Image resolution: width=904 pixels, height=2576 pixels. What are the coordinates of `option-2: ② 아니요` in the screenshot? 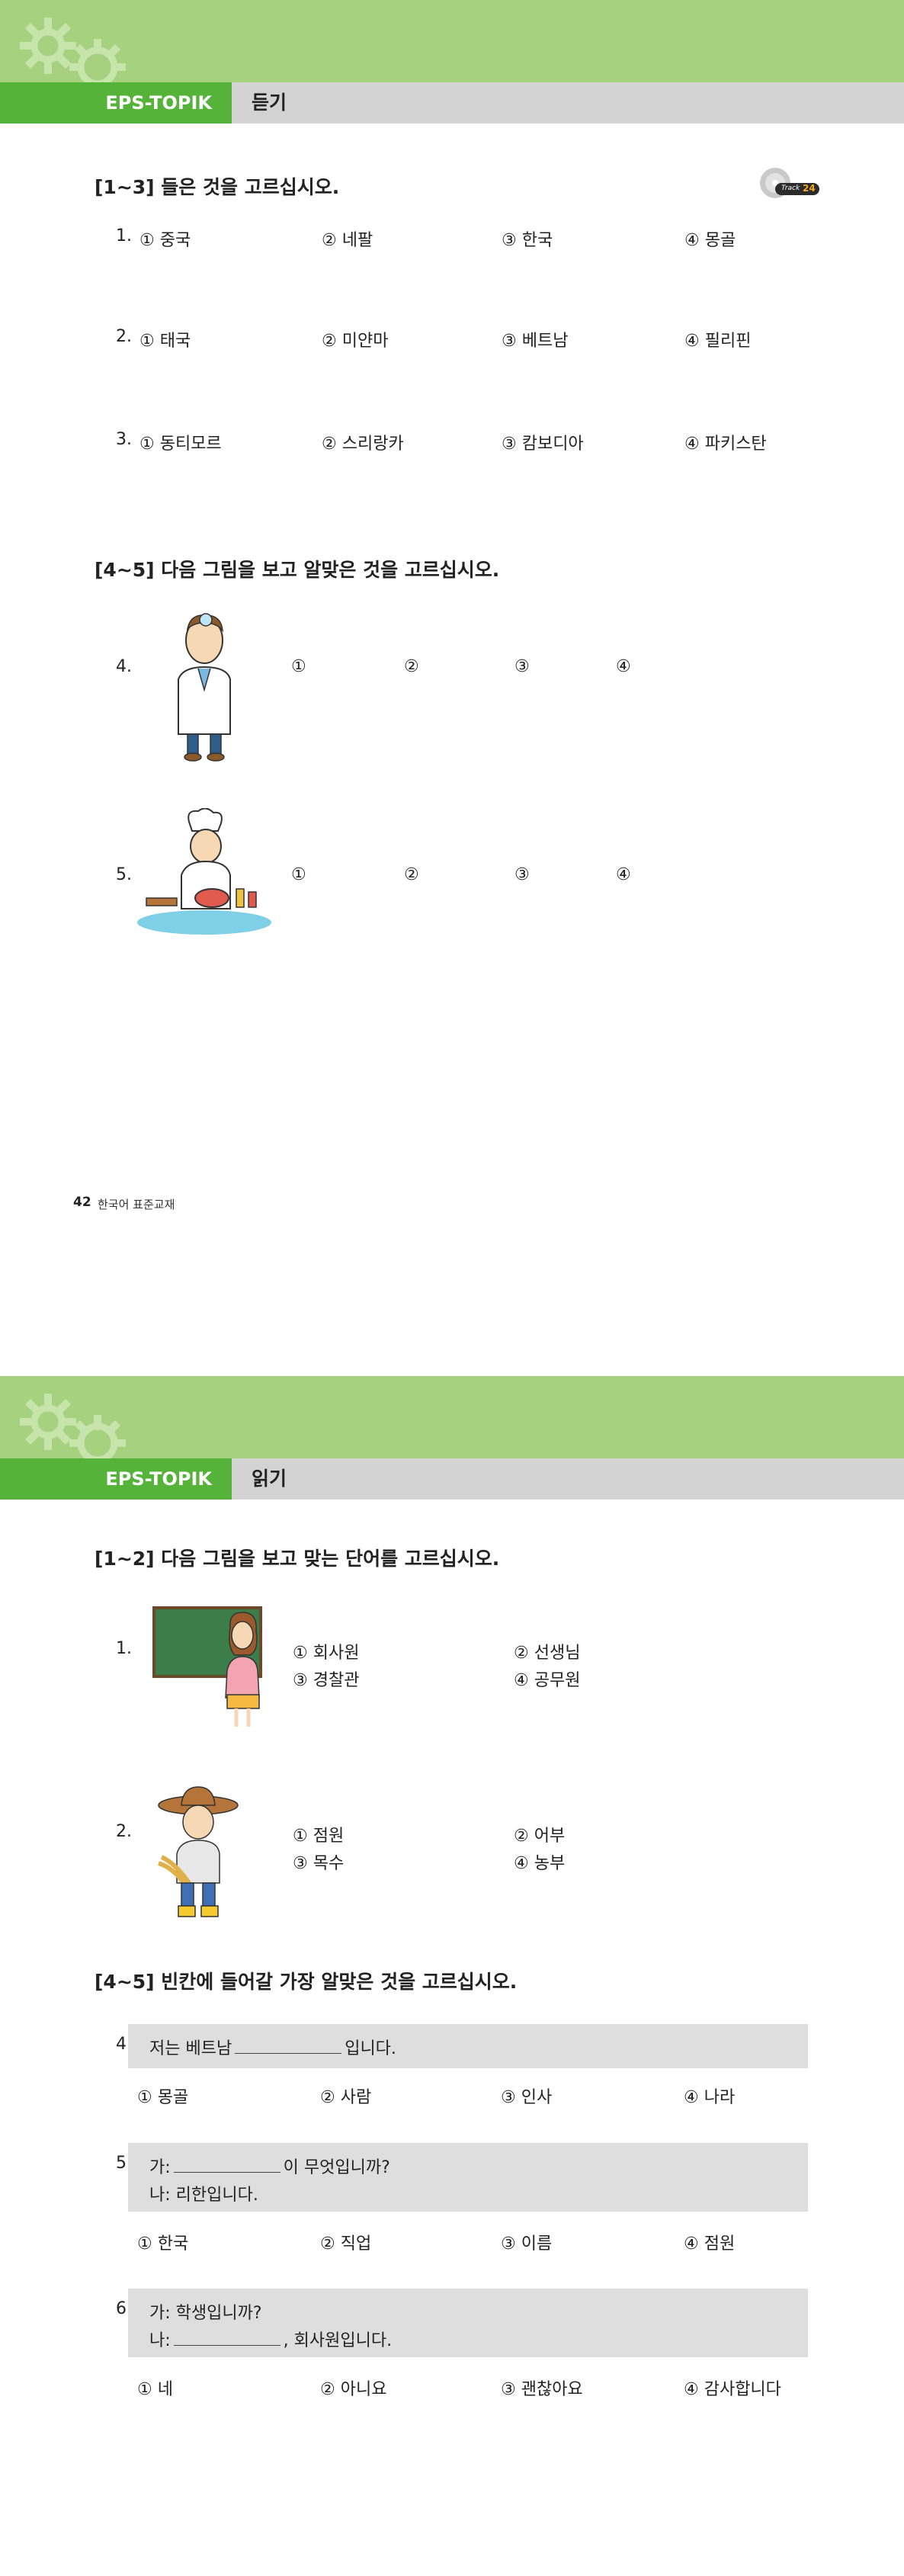 It's located at (353, 2388).